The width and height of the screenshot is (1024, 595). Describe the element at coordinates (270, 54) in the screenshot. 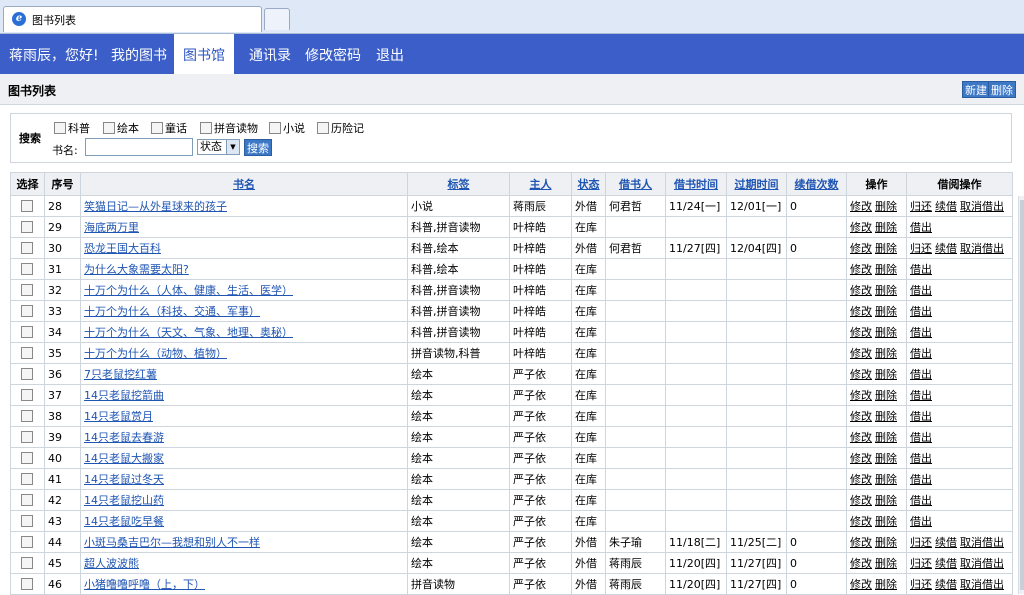

I see `nav-contacts: 通讯录` at that location.